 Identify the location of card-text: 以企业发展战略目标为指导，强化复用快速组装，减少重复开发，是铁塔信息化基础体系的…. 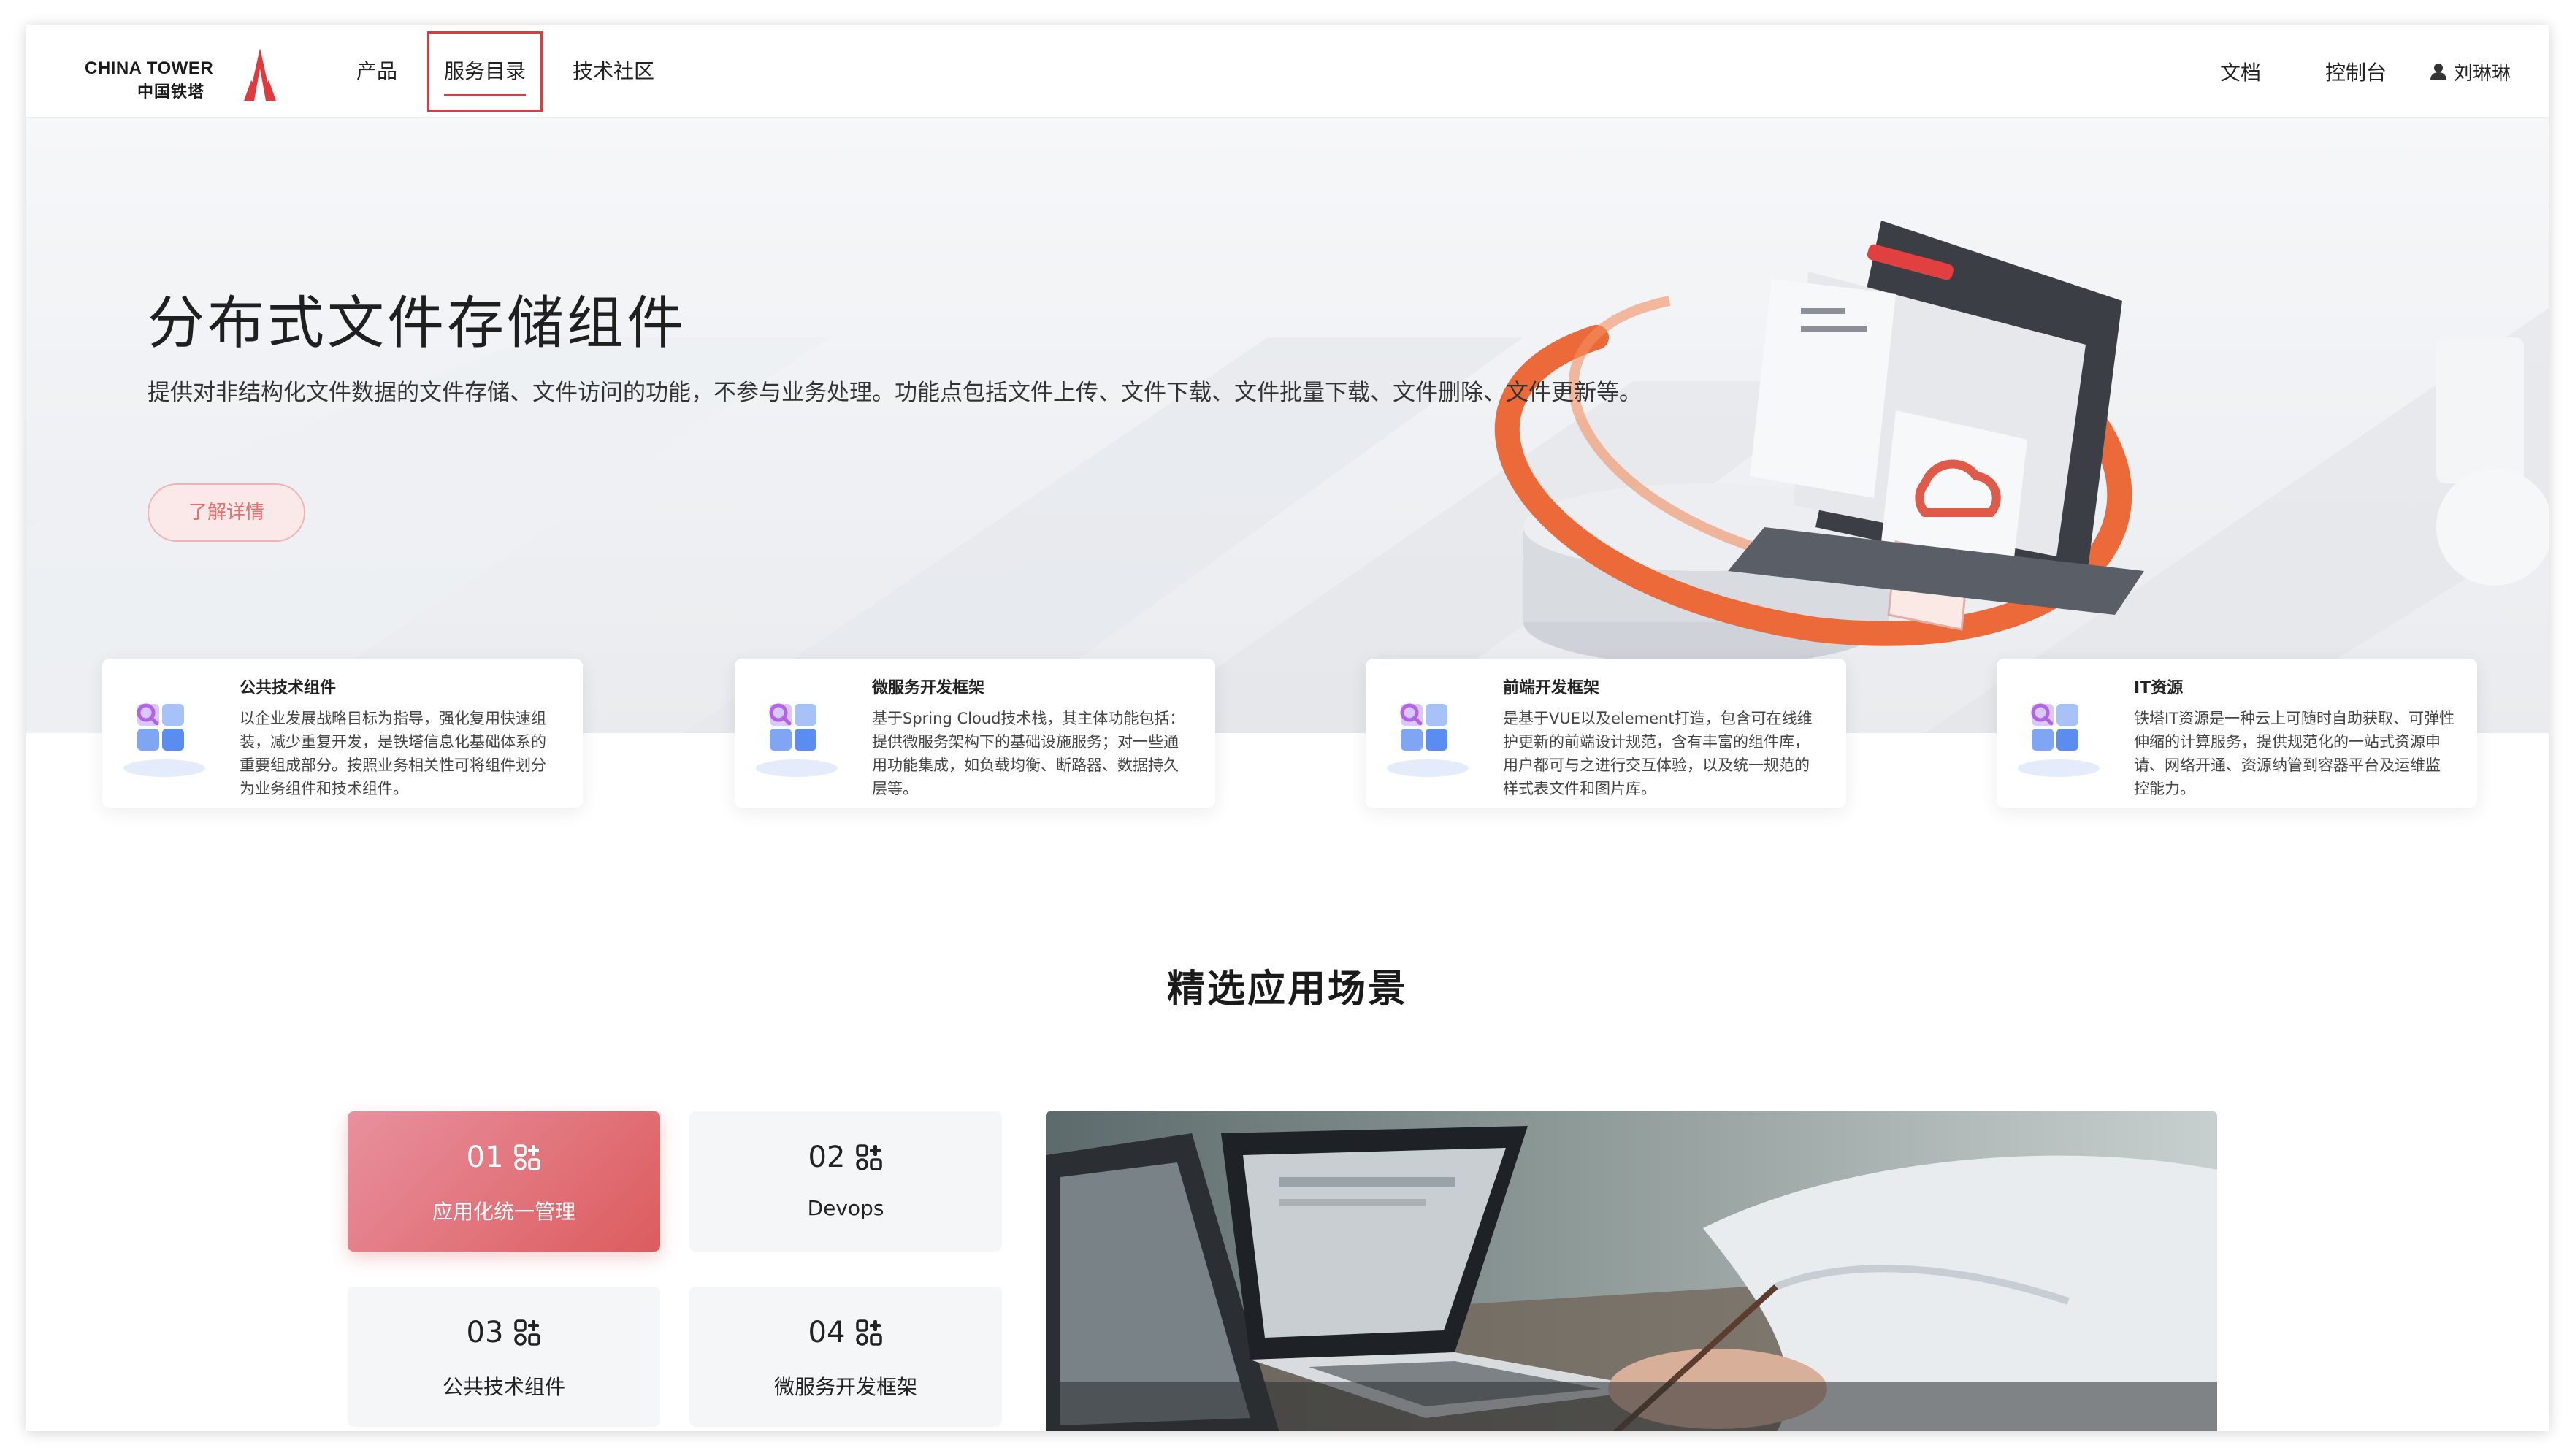
(393, 753).